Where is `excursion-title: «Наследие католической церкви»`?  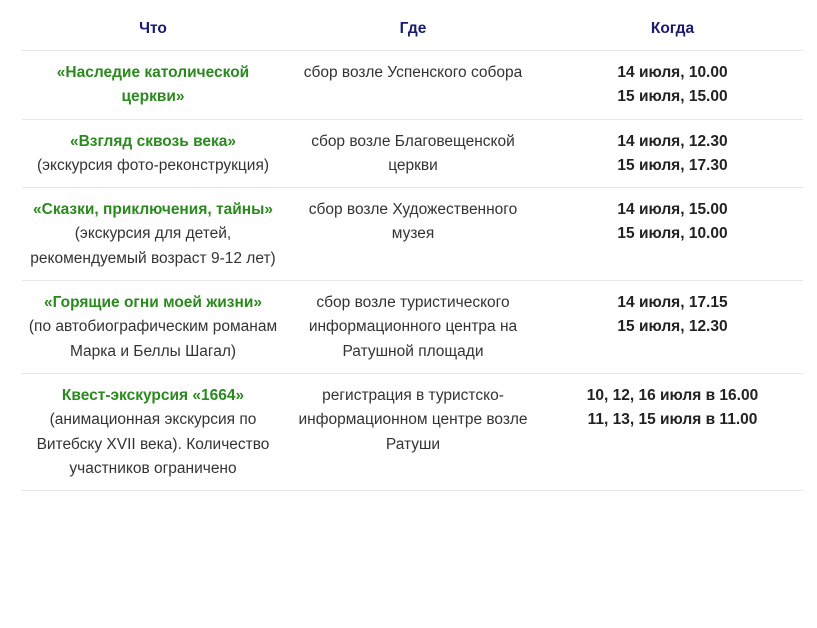
excursion-title: «Наследие католической церкви» is located at coordinates (153, 85).